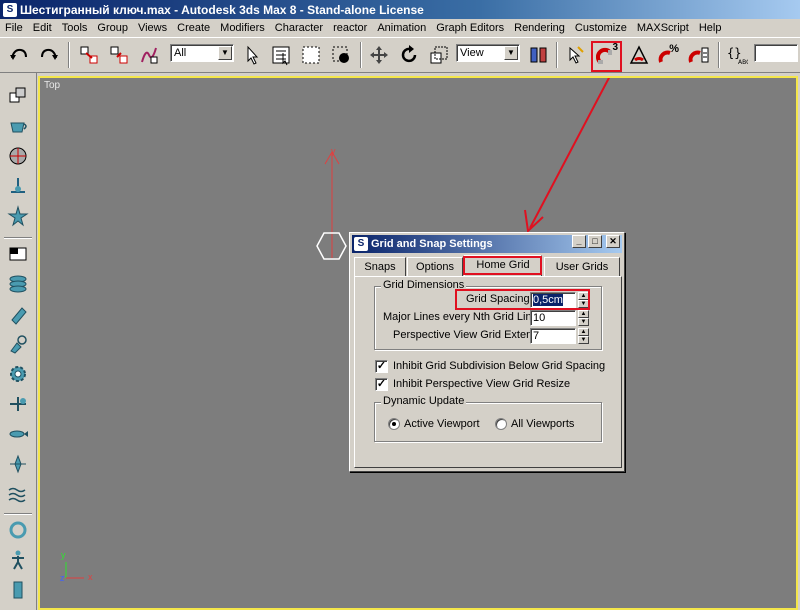 This screenshot has height=610, width=800. I want to click on gear-icon, so click(18, 374).